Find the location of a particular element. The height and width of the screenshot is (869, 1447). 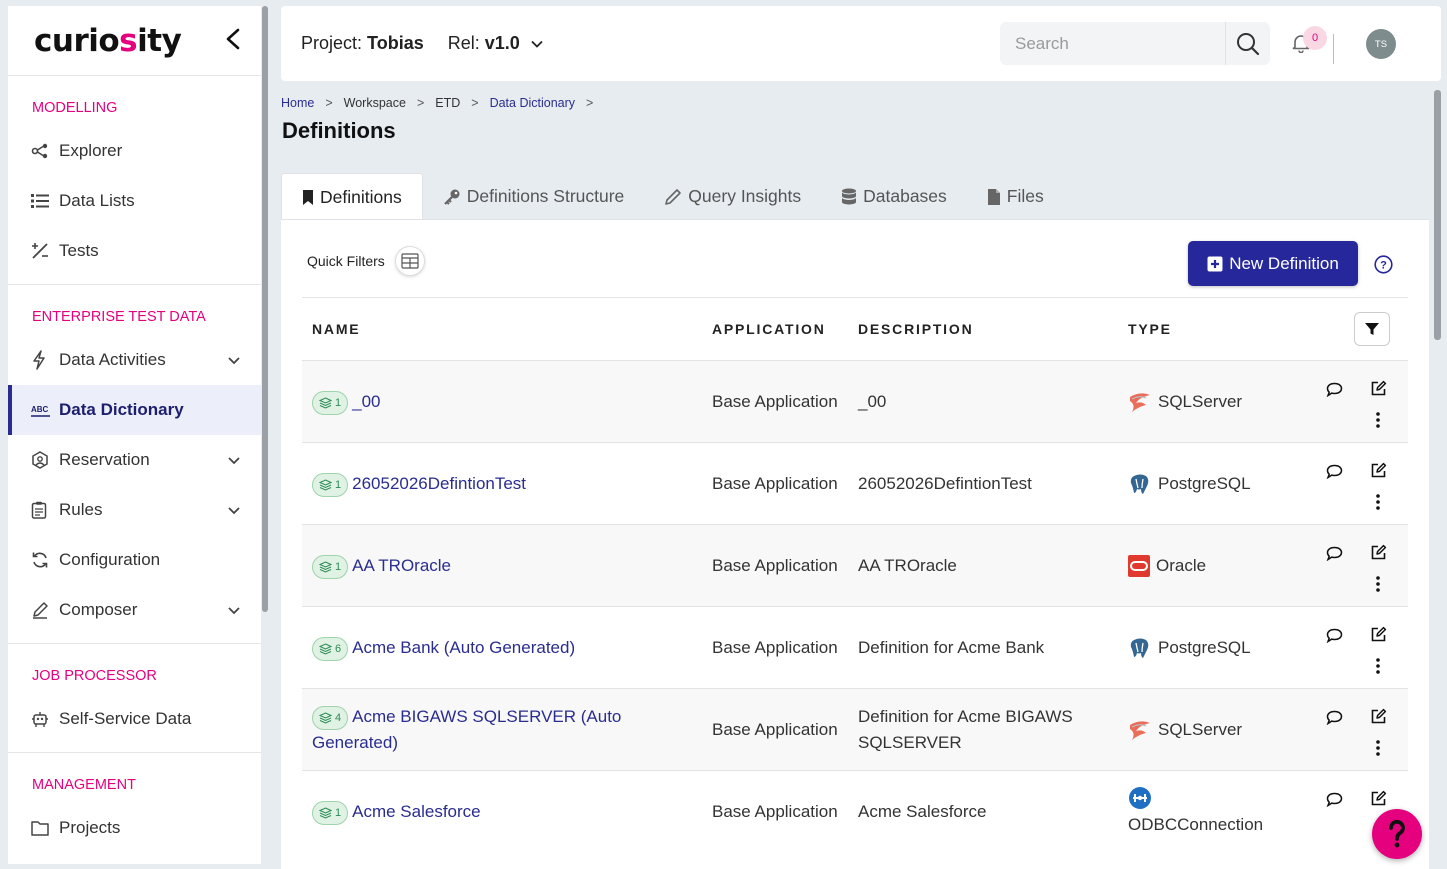

breadcrumb-data-dictionary: Data Dictionary is located at coordinates (532, 103).